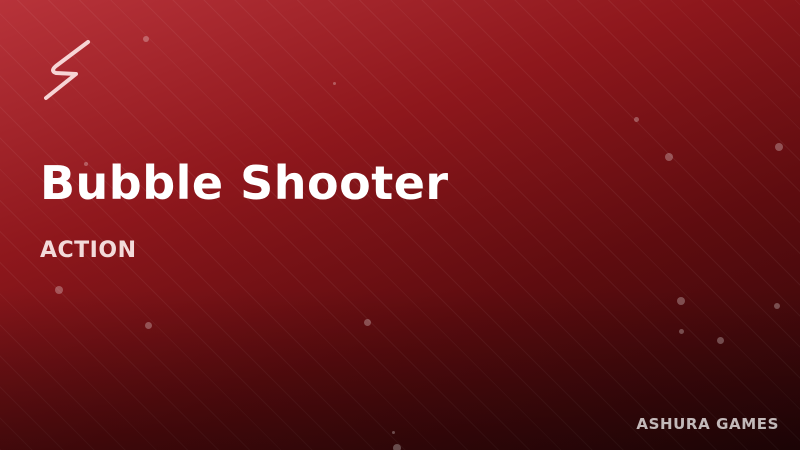 The image size is (800, 450). I want to click on game-category: ACTION, so click(88, 250).